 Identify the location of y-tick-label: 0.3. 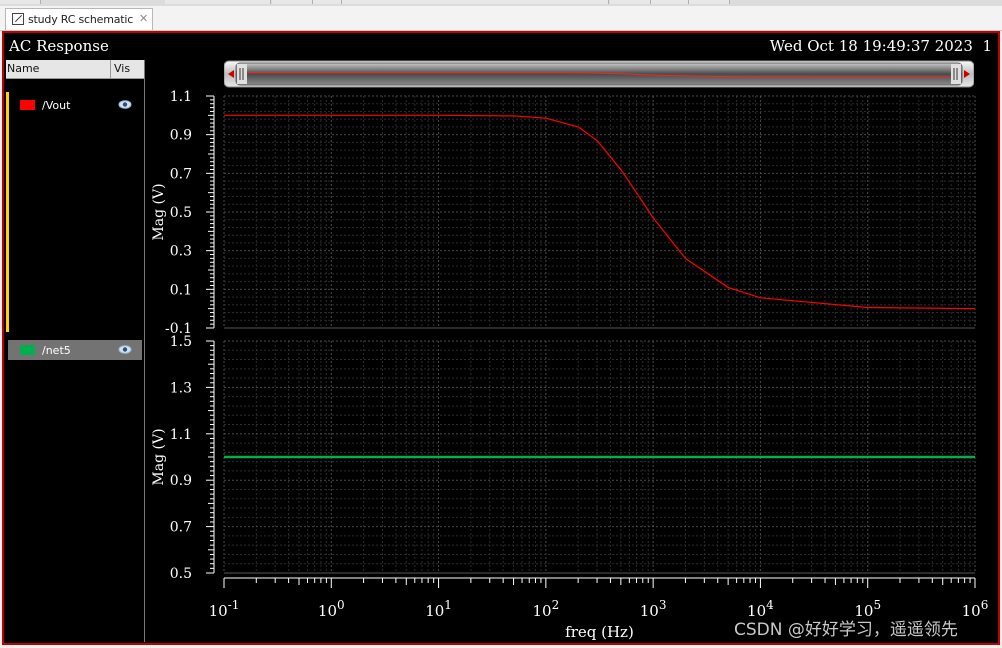
(181, 252).